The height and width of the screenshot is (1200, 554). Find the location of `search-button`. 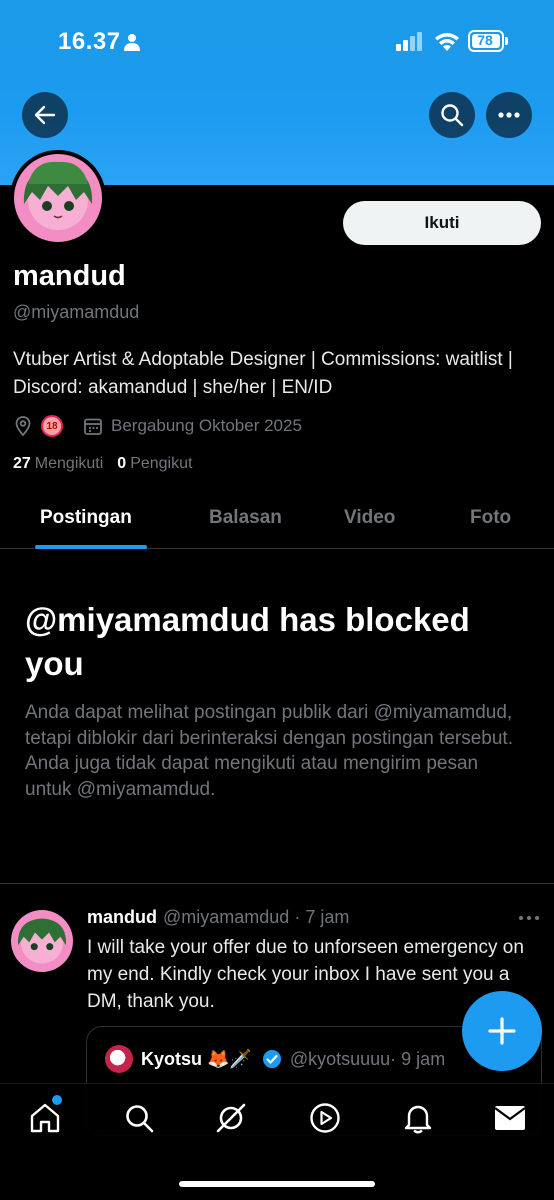

search-button is located at coordinates (452, 115).